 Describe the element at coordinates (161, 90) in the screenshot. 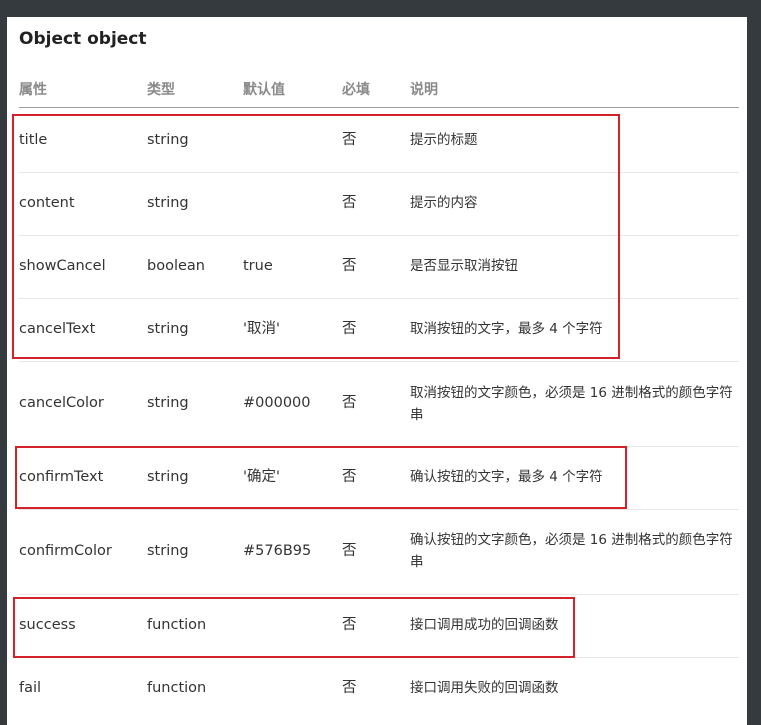

I see `col-header-type: 类型` at that location.